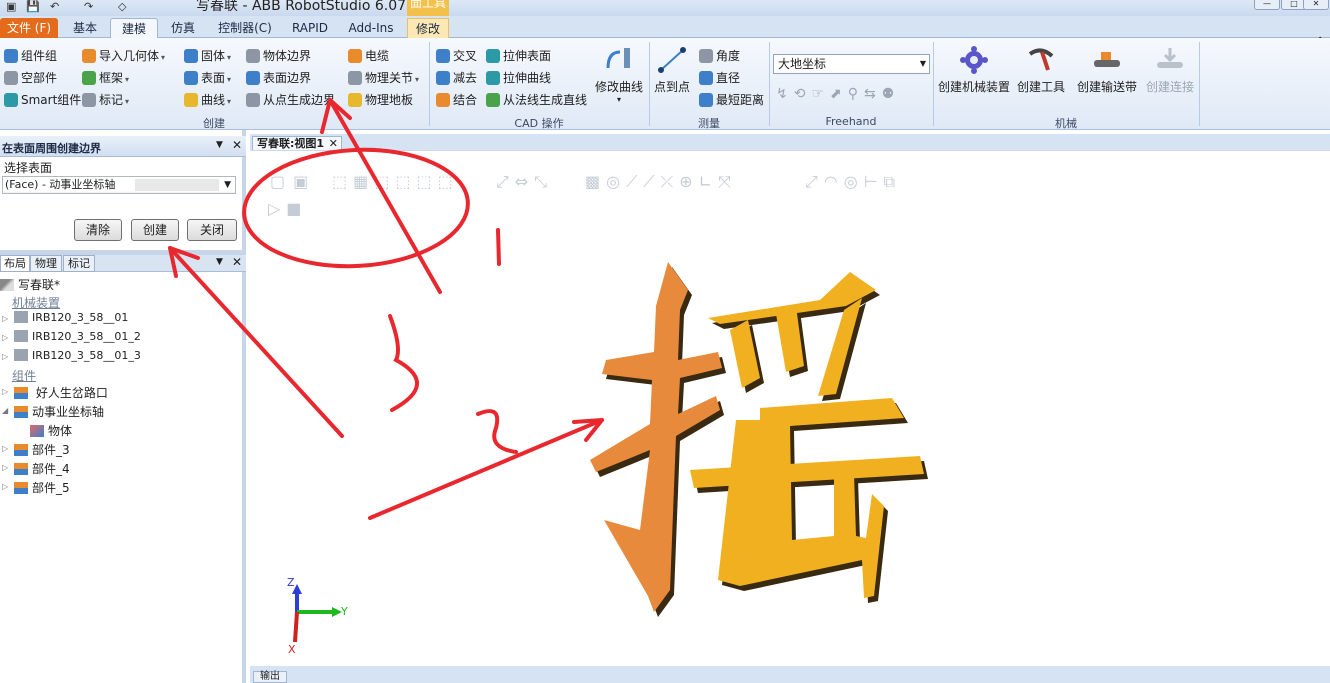 This screenshot has height=683, width=1330. Describe the element at coordinates (291, 582) in the screenshot. I see `axis-label-z: Z` at that location.